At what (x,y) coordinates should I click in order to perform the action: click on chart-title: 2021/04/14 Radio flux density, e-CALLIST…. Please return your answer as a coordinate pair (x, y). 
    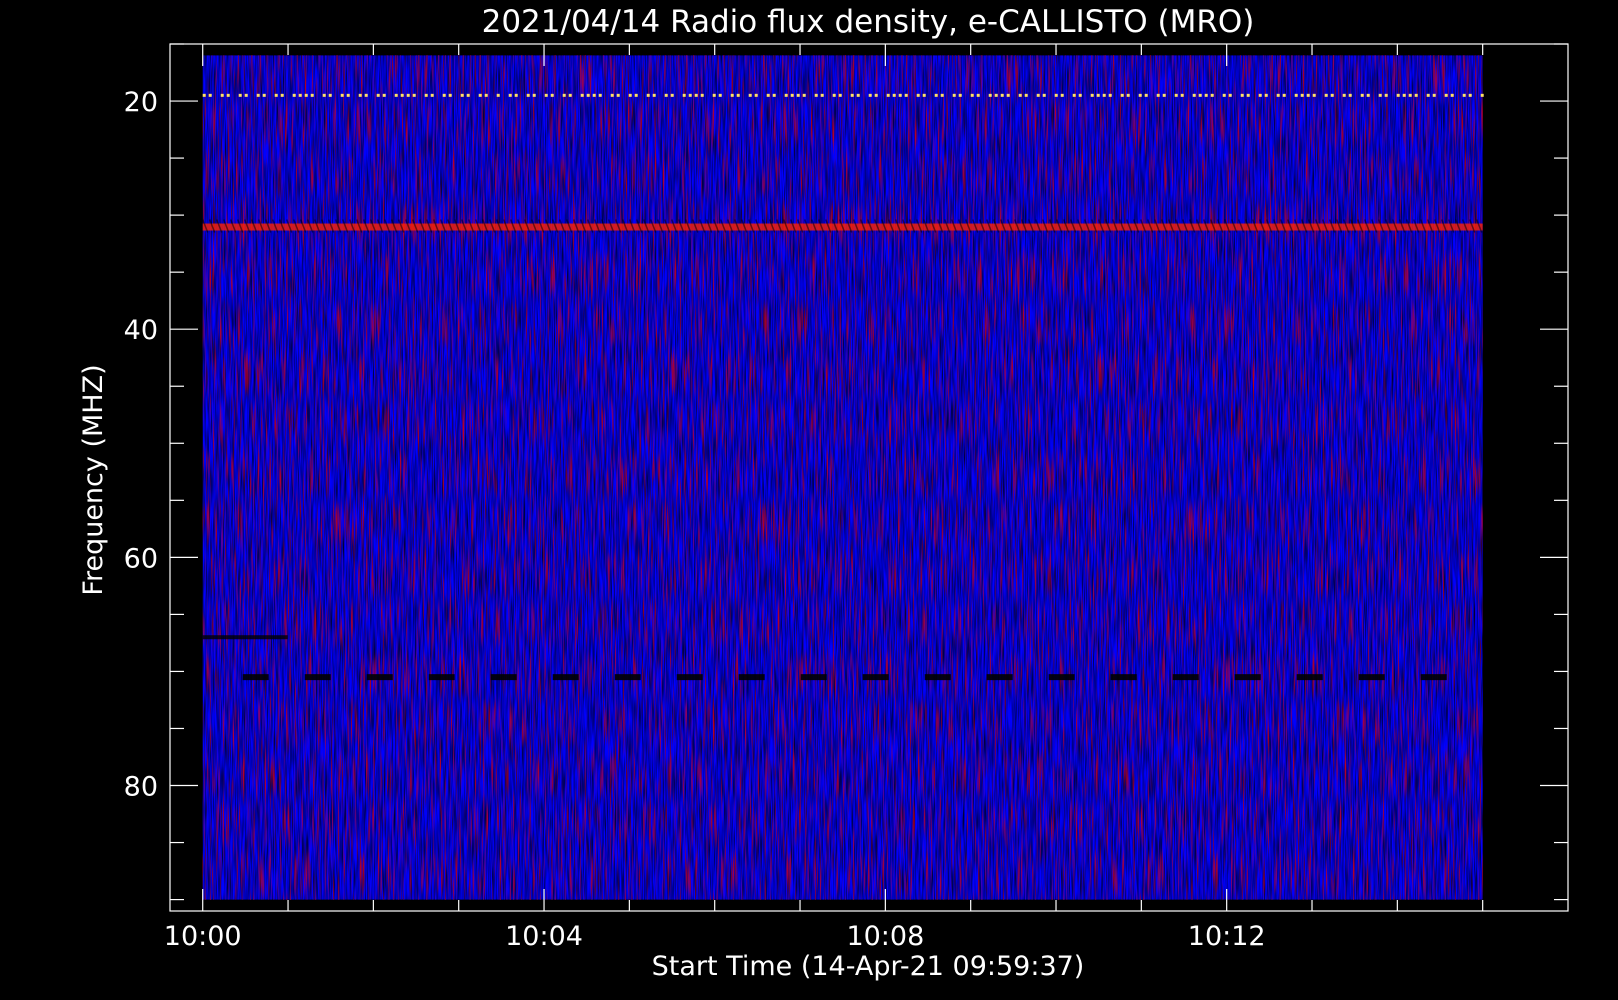
    Looking at the image, I should click on (868, 22).